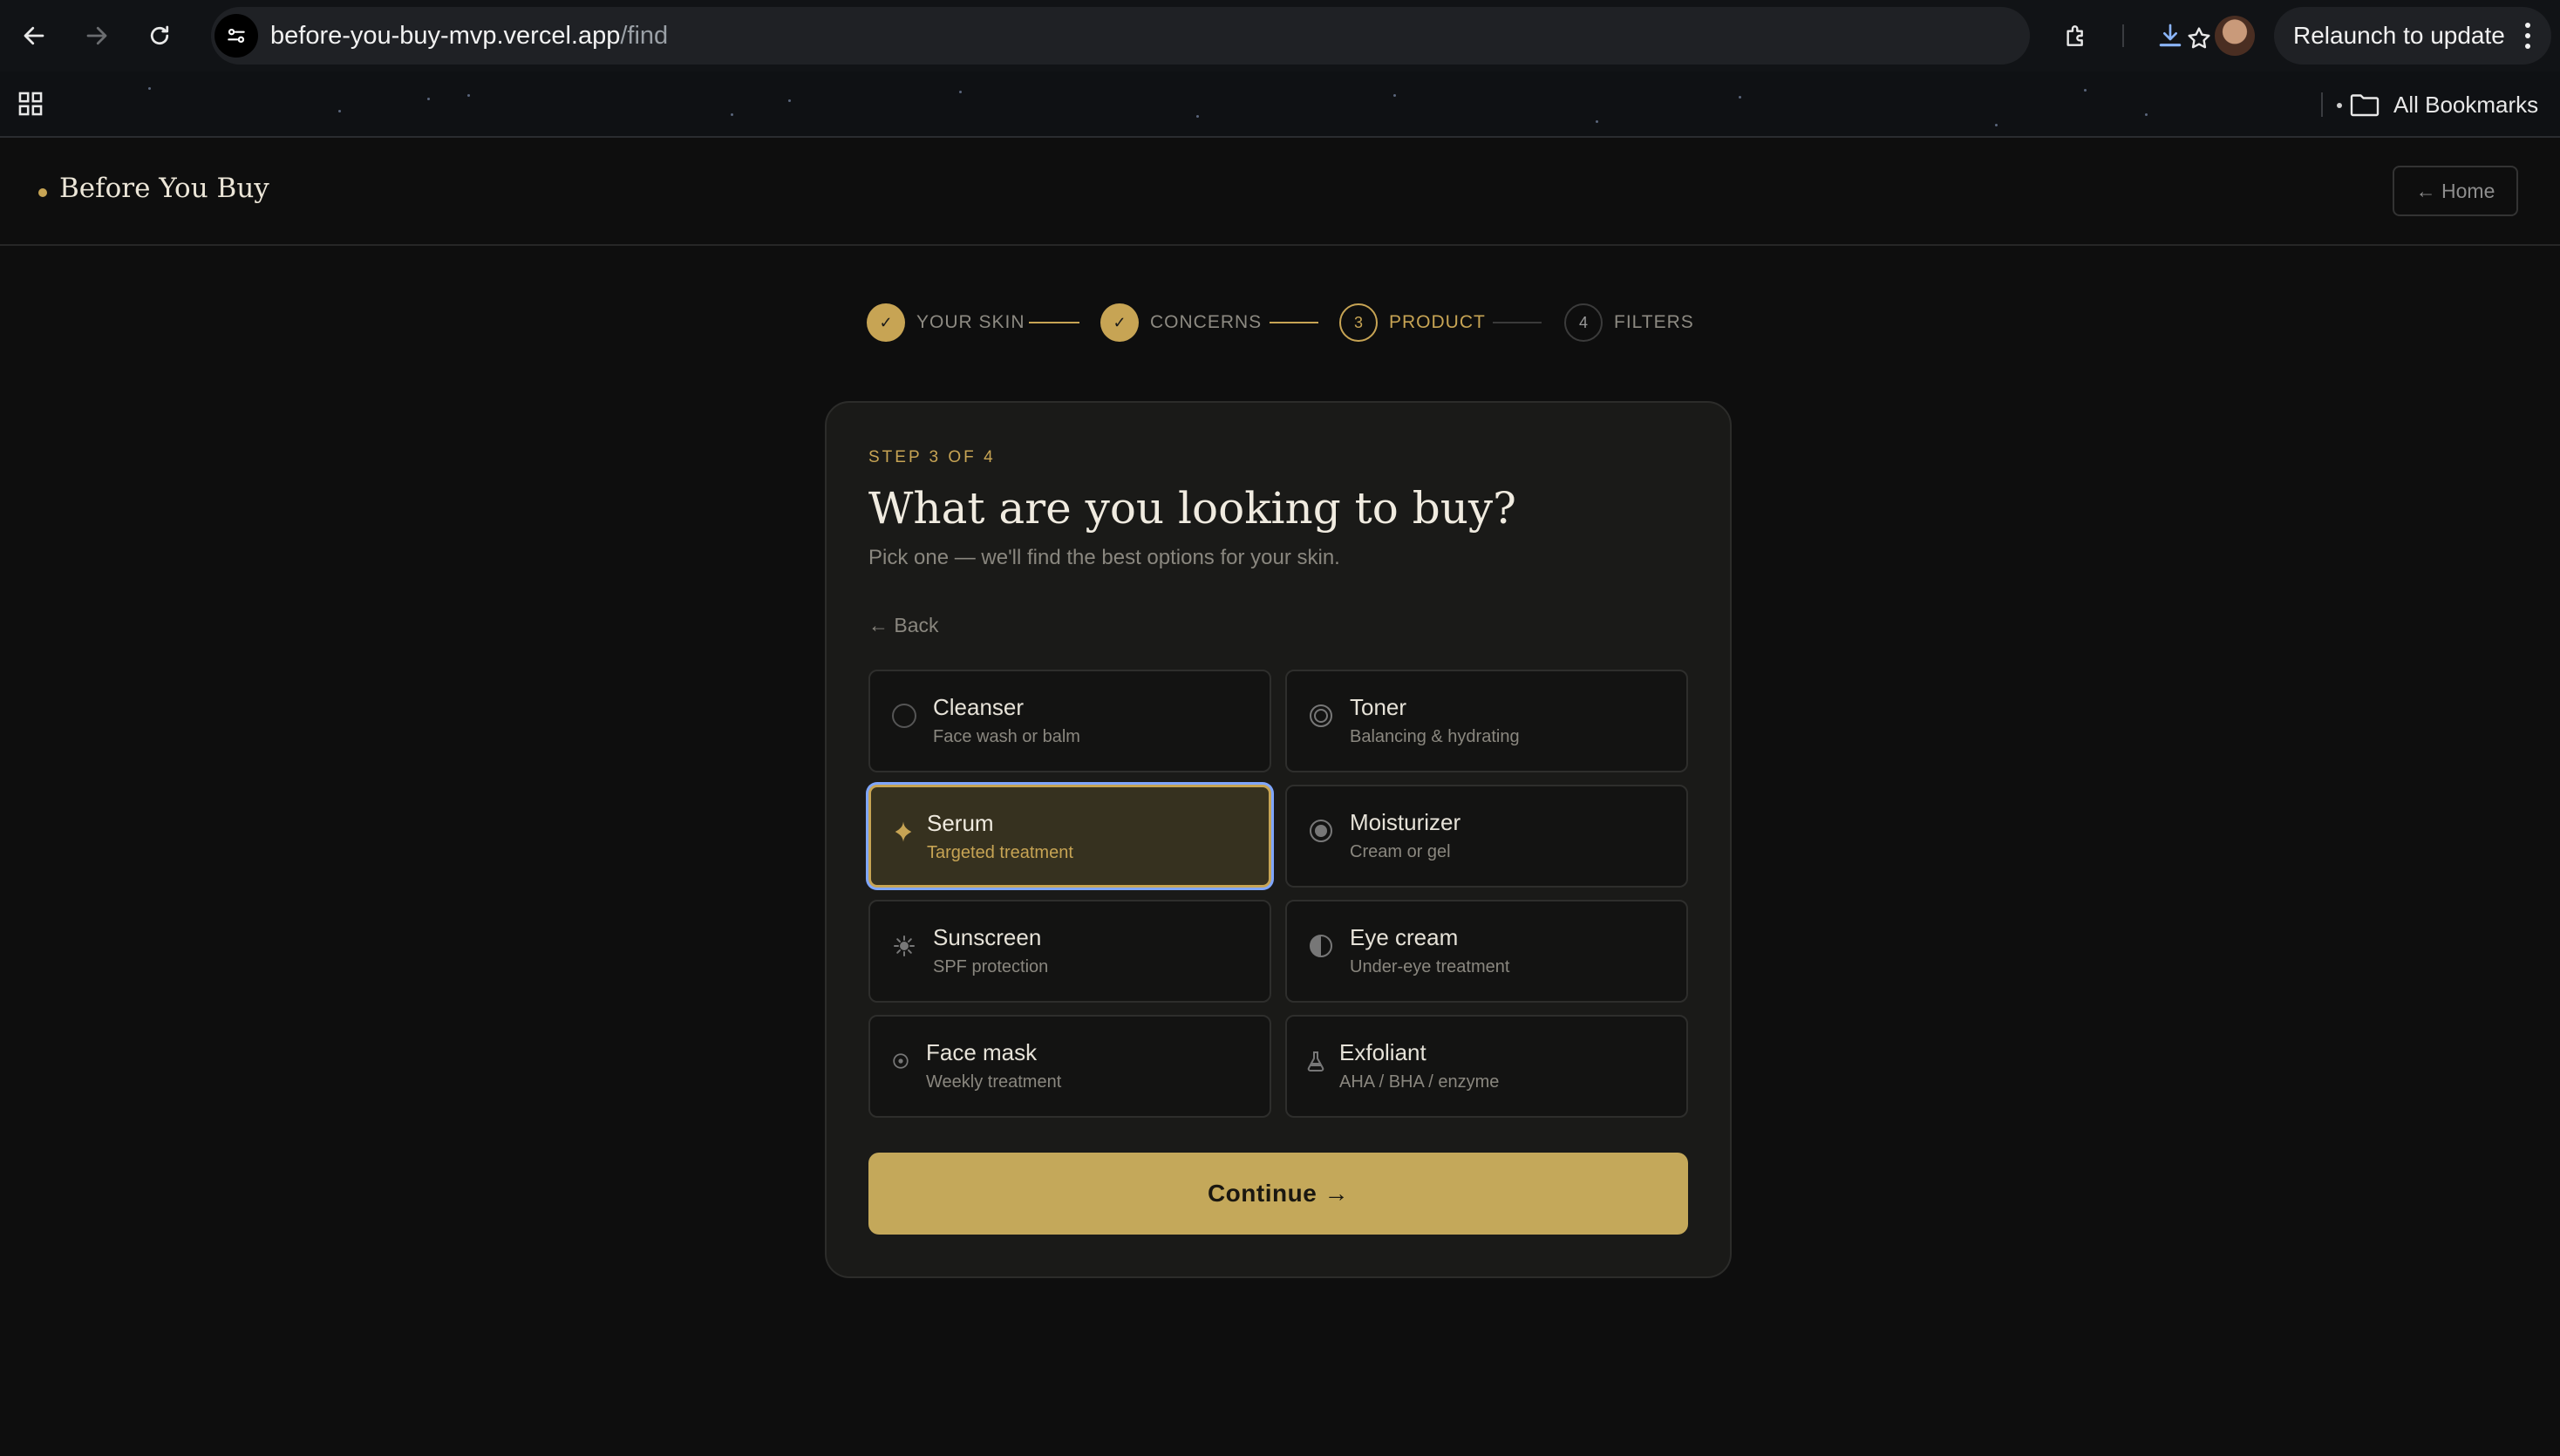 Image resolution: width=2560 pixels, height=1456 pixels. What do you see at coordinates (1069, 721) in the screenshot?
I see `option-cleanser: Cleanser Face wash or balm` at bounding box center [1069, 721].